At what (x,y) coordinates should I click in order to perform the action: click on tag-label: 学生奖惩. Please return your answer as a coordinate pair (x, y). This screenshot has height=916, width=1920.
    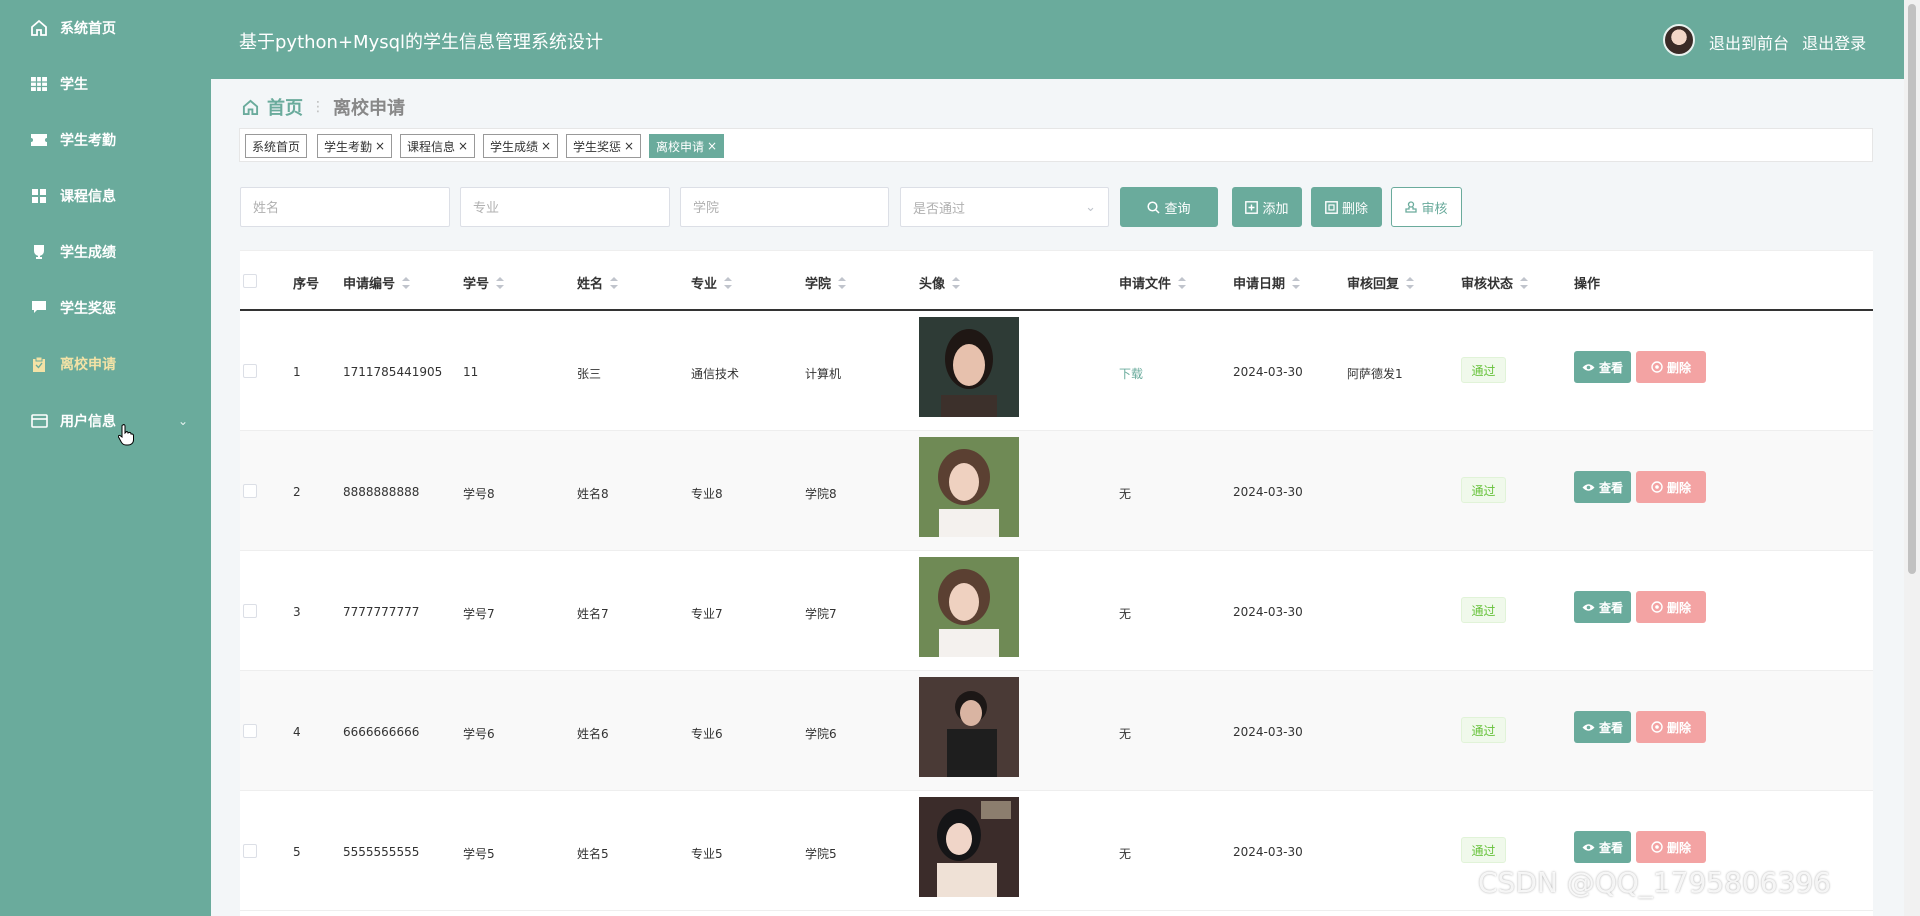
    Looking at the image, I should click on (597, 146).